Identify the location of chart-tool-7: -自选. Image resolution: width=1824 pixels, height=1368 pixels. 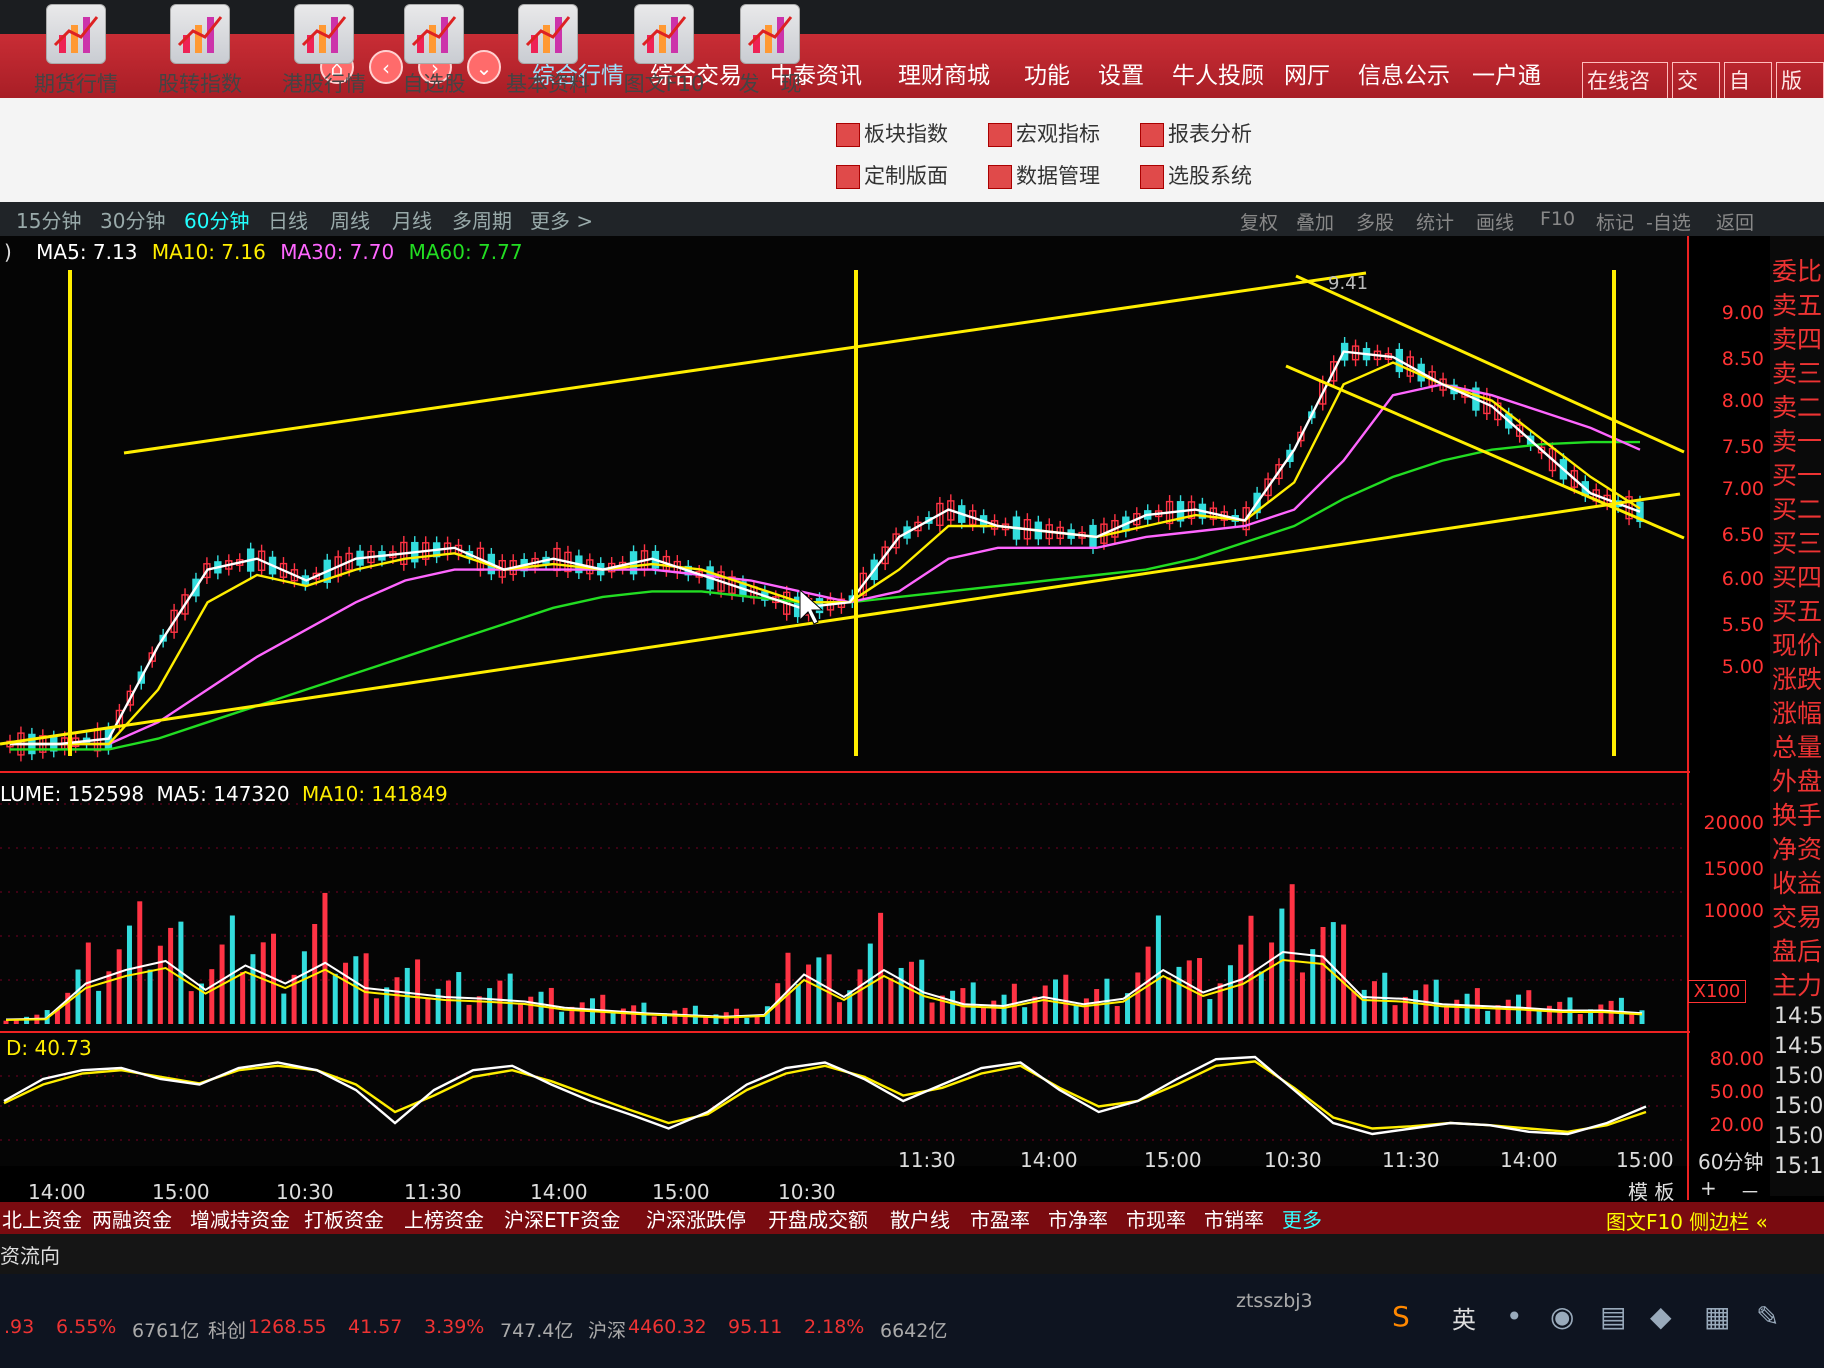
(1668, 221).